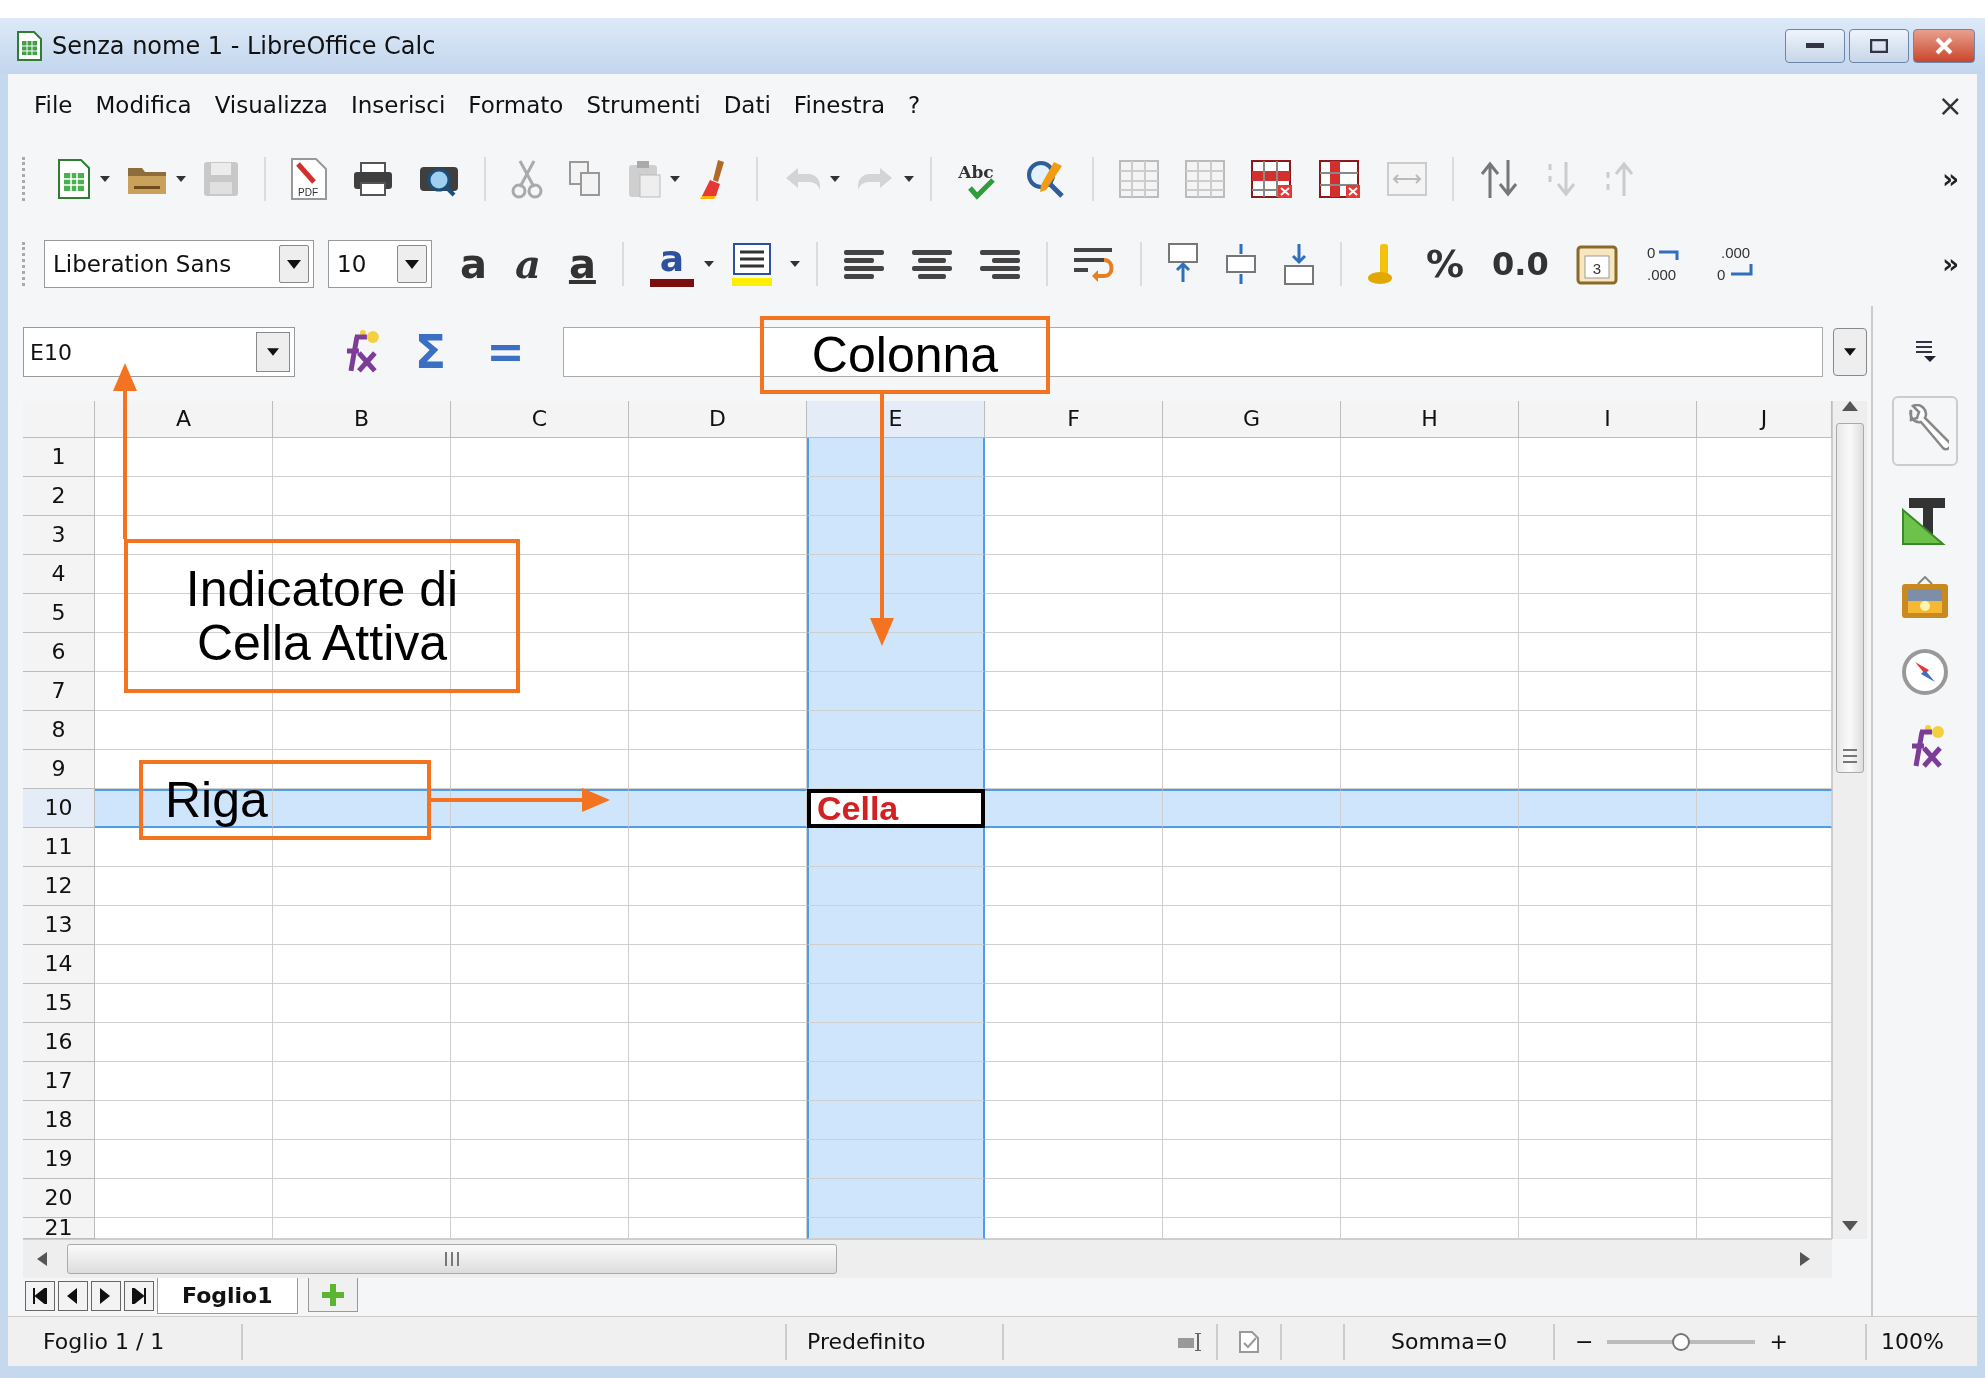 Image resolution: width=1985 pixels, height=1378 pixels. What do you see at coordinates (1444, 264) in the screenshot?
I see `percent-format-button: %` at bounding box center [1444, 264].